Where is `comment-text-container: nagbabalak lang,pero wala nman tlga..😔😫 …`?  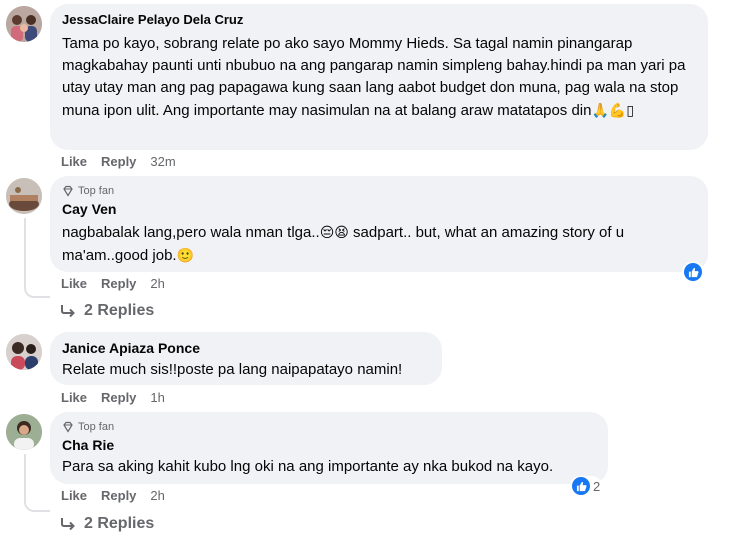 comment-text-container: nagbabalak lang,pero wala nman tlga..😔😫 … is located at coordinates (379, 244).